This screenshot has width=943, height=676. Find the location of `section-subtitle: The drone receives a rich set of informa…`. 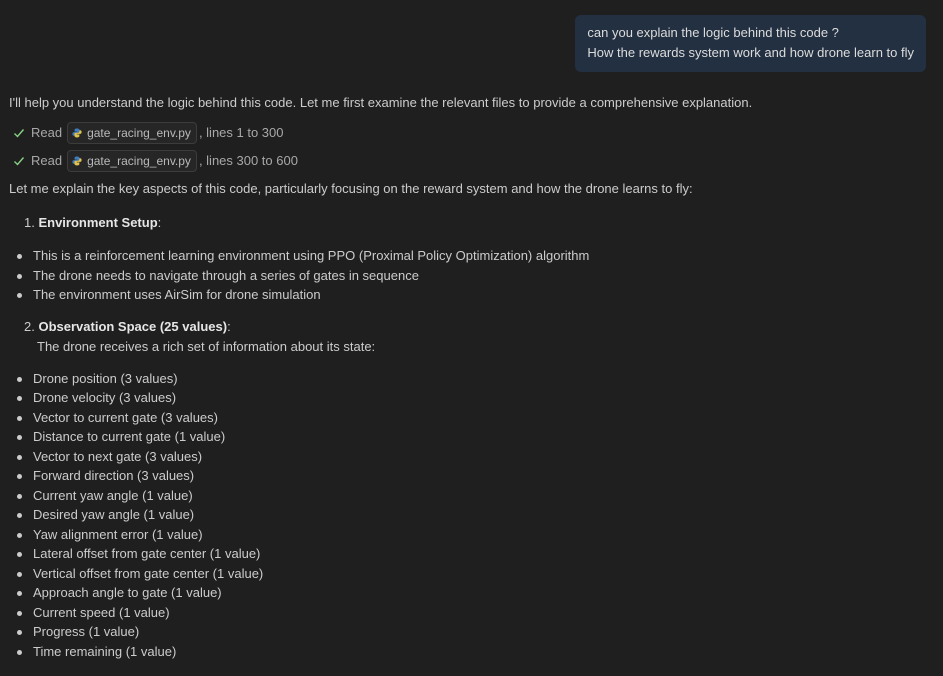

section-subtitle: The drone receives a rich set of informa… is located at coordinates (206, 346).